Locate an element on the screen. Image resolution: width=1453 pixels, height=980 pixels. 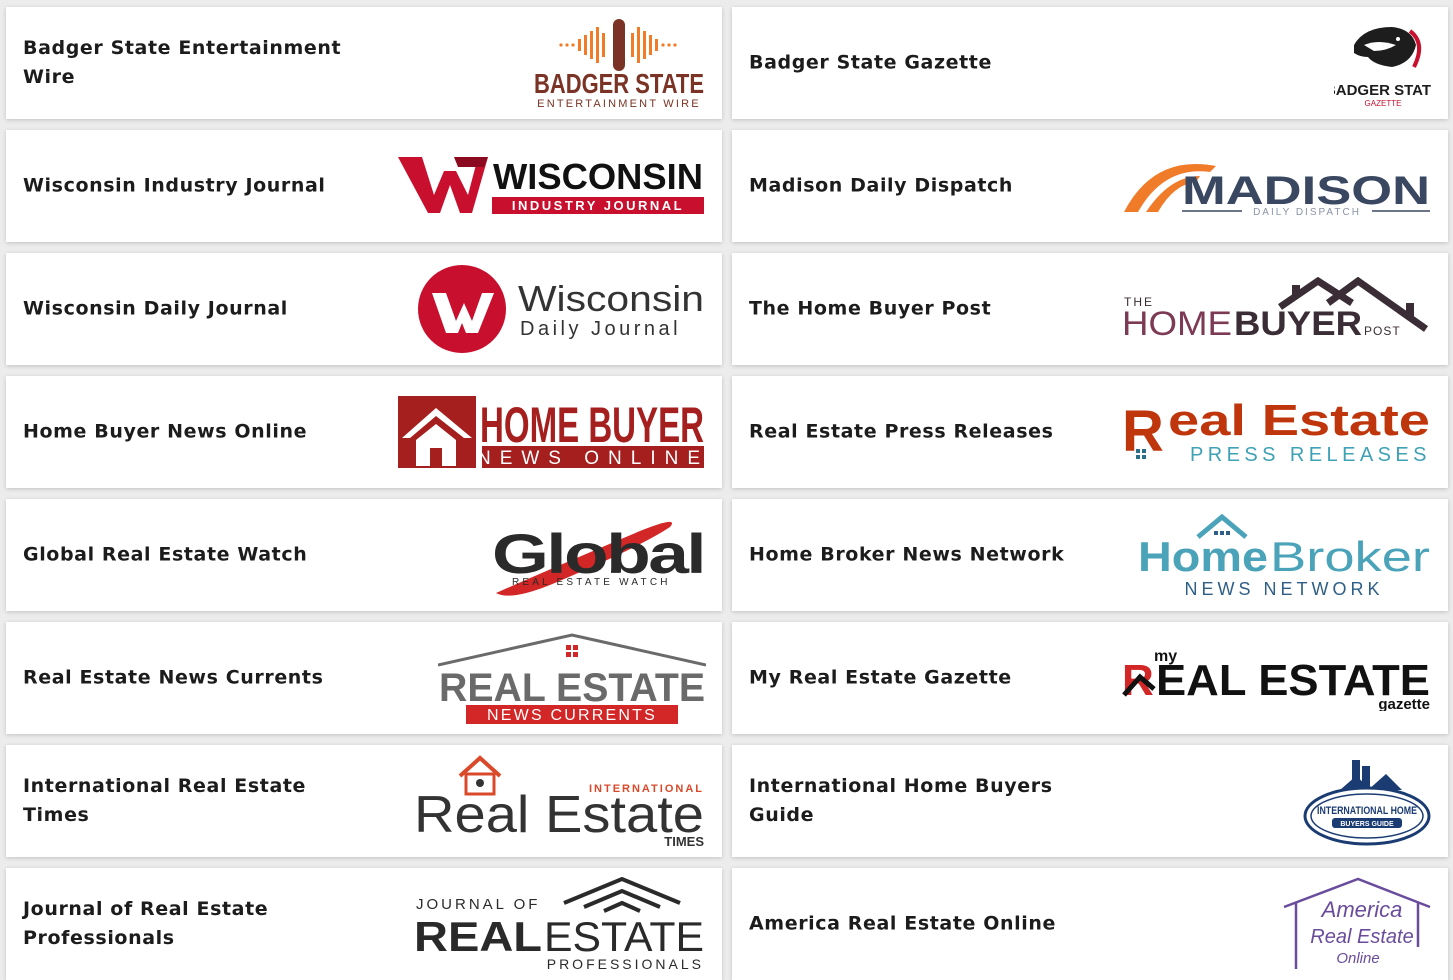
real-estate-news-currents-logo: REAL ESTATE NEWS CURRENTS is located at coordinates (572, 678).